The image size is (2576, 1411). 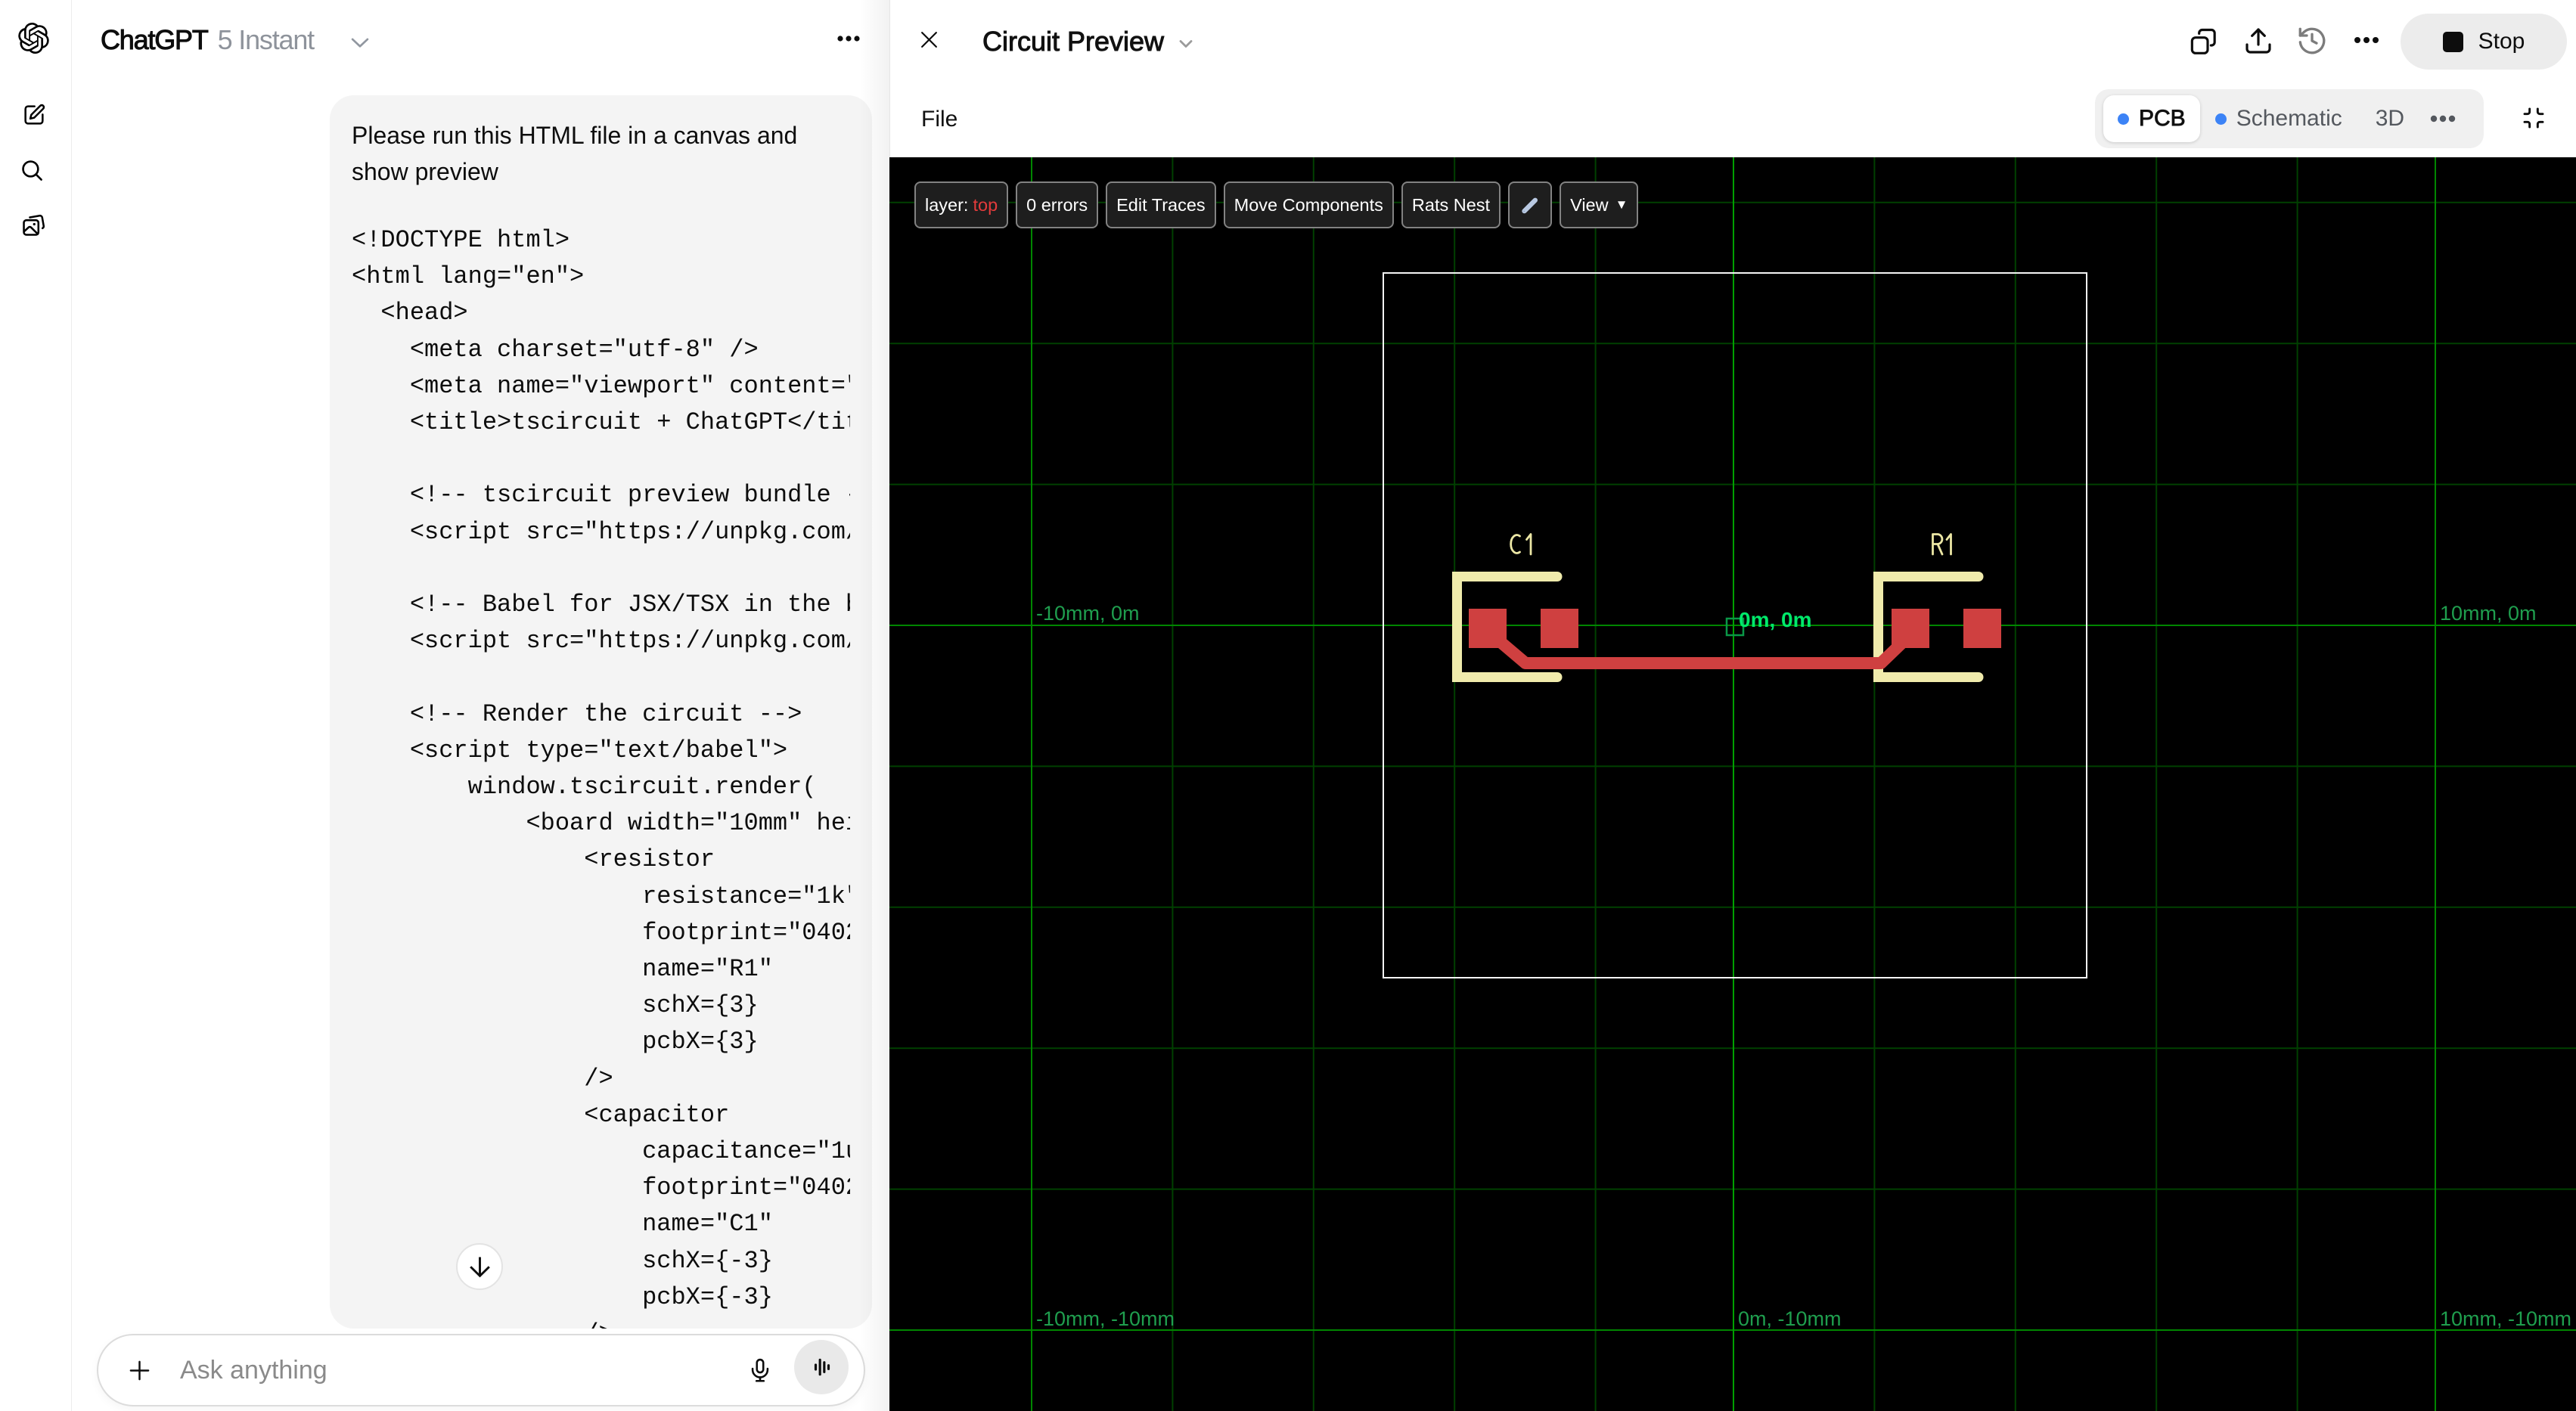 What do you see at coordinates (2505, 1318) in the screenshot?
I see `svg-text: 10mm, -10mm` at bounding box center [2505, 1318].